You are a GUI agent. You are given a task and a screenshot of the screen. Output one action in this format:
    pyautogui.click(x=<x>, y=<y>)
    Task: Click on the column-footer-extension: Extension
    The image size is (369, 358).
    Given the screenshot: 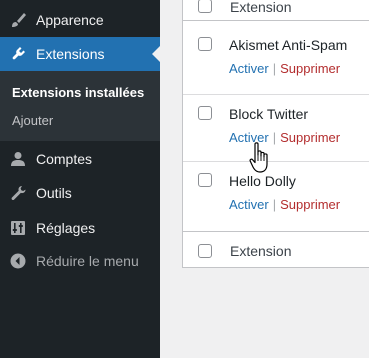 What is the action you would take?
    pyautogui.click(x=260, y=251)
    